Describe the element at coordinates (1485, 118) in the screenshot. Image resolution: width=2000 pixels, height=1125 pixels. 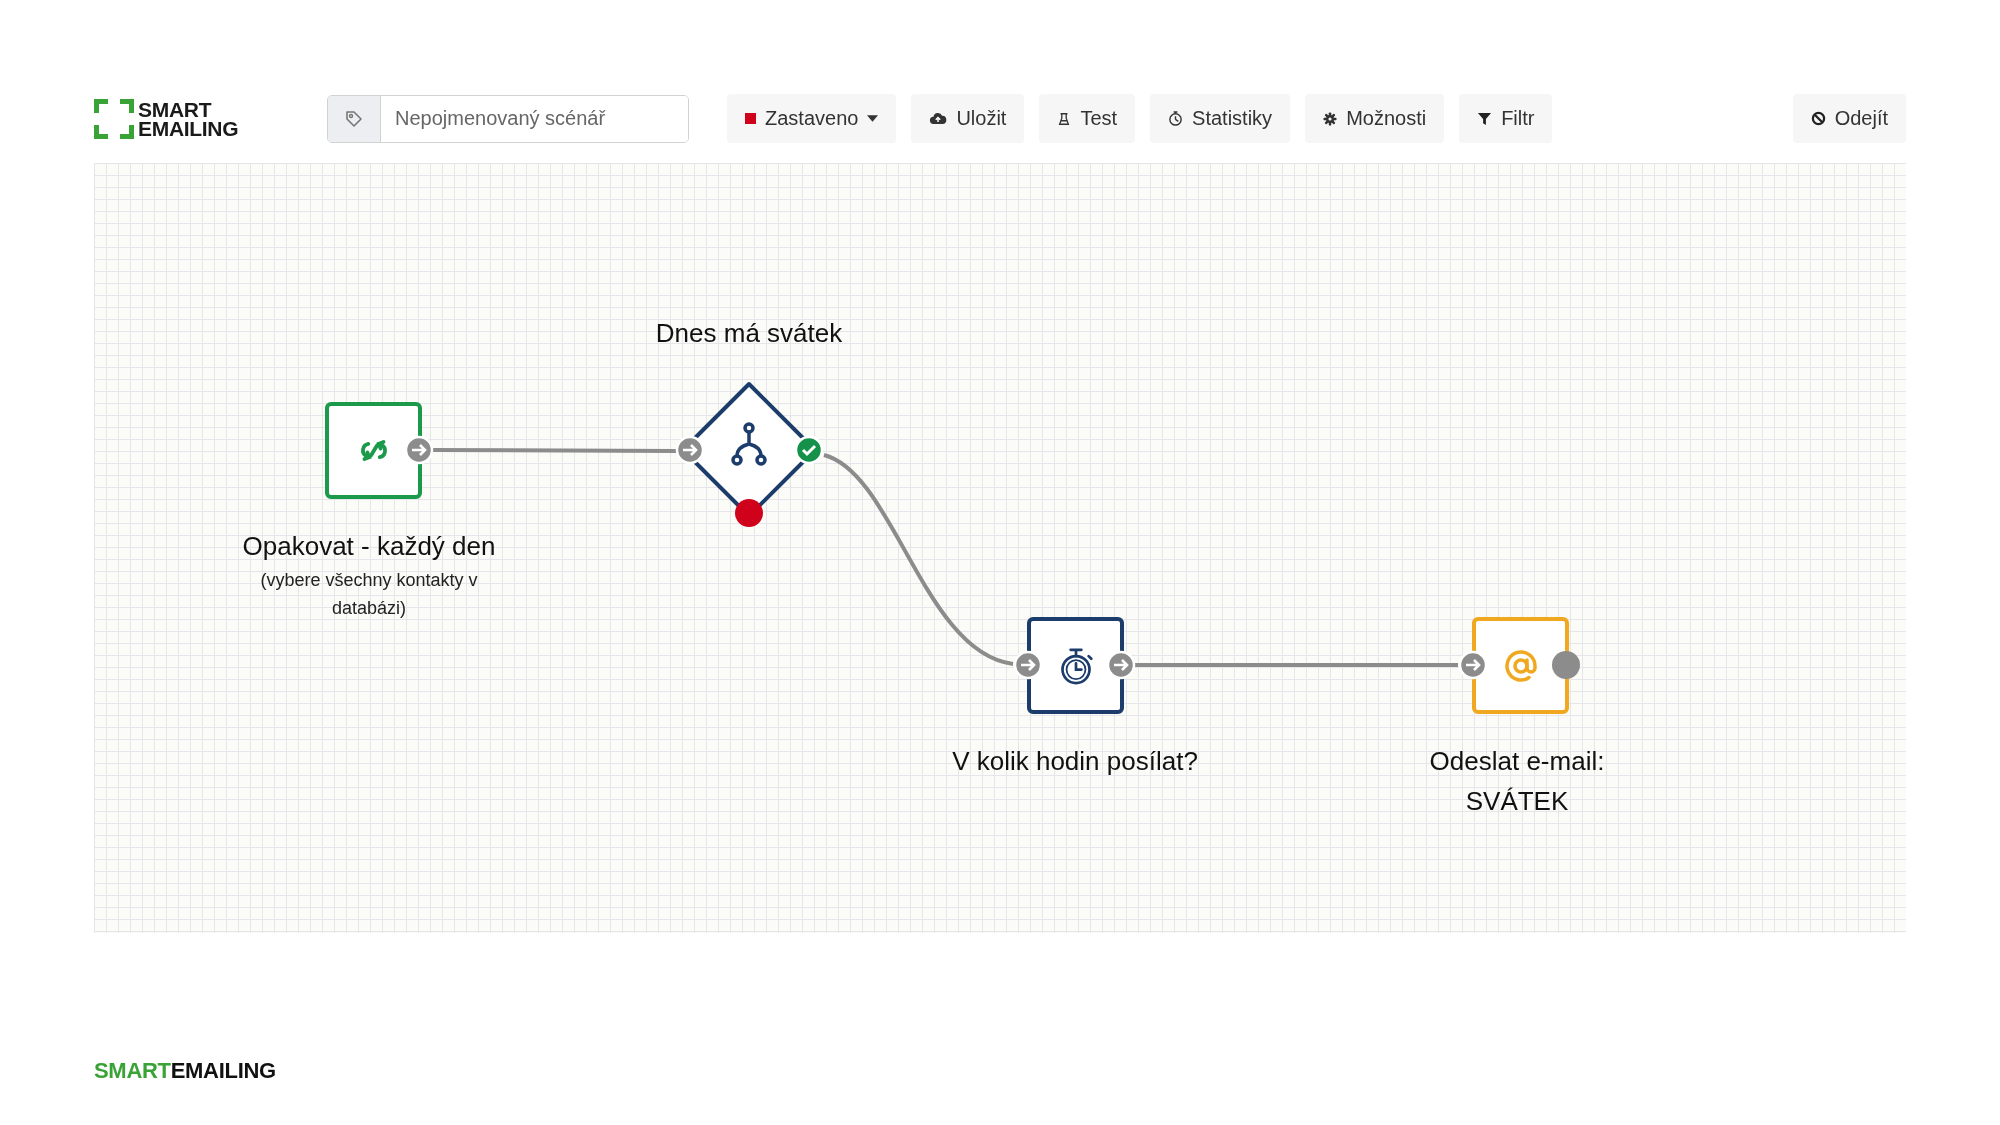
I see `funnel-icon` at that location.